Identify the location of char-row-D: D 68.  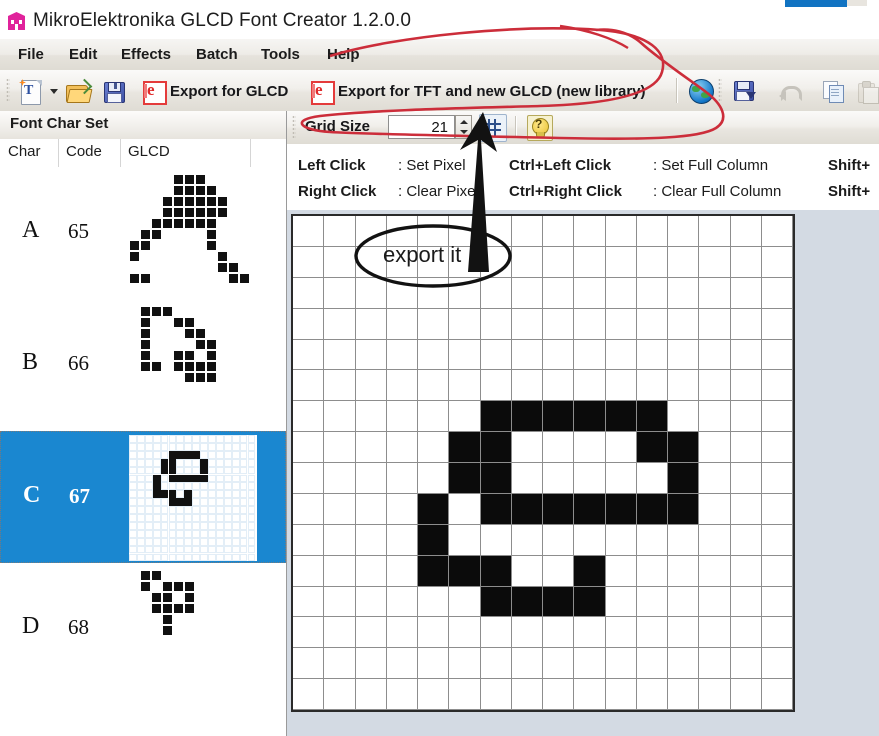
(143, 629).